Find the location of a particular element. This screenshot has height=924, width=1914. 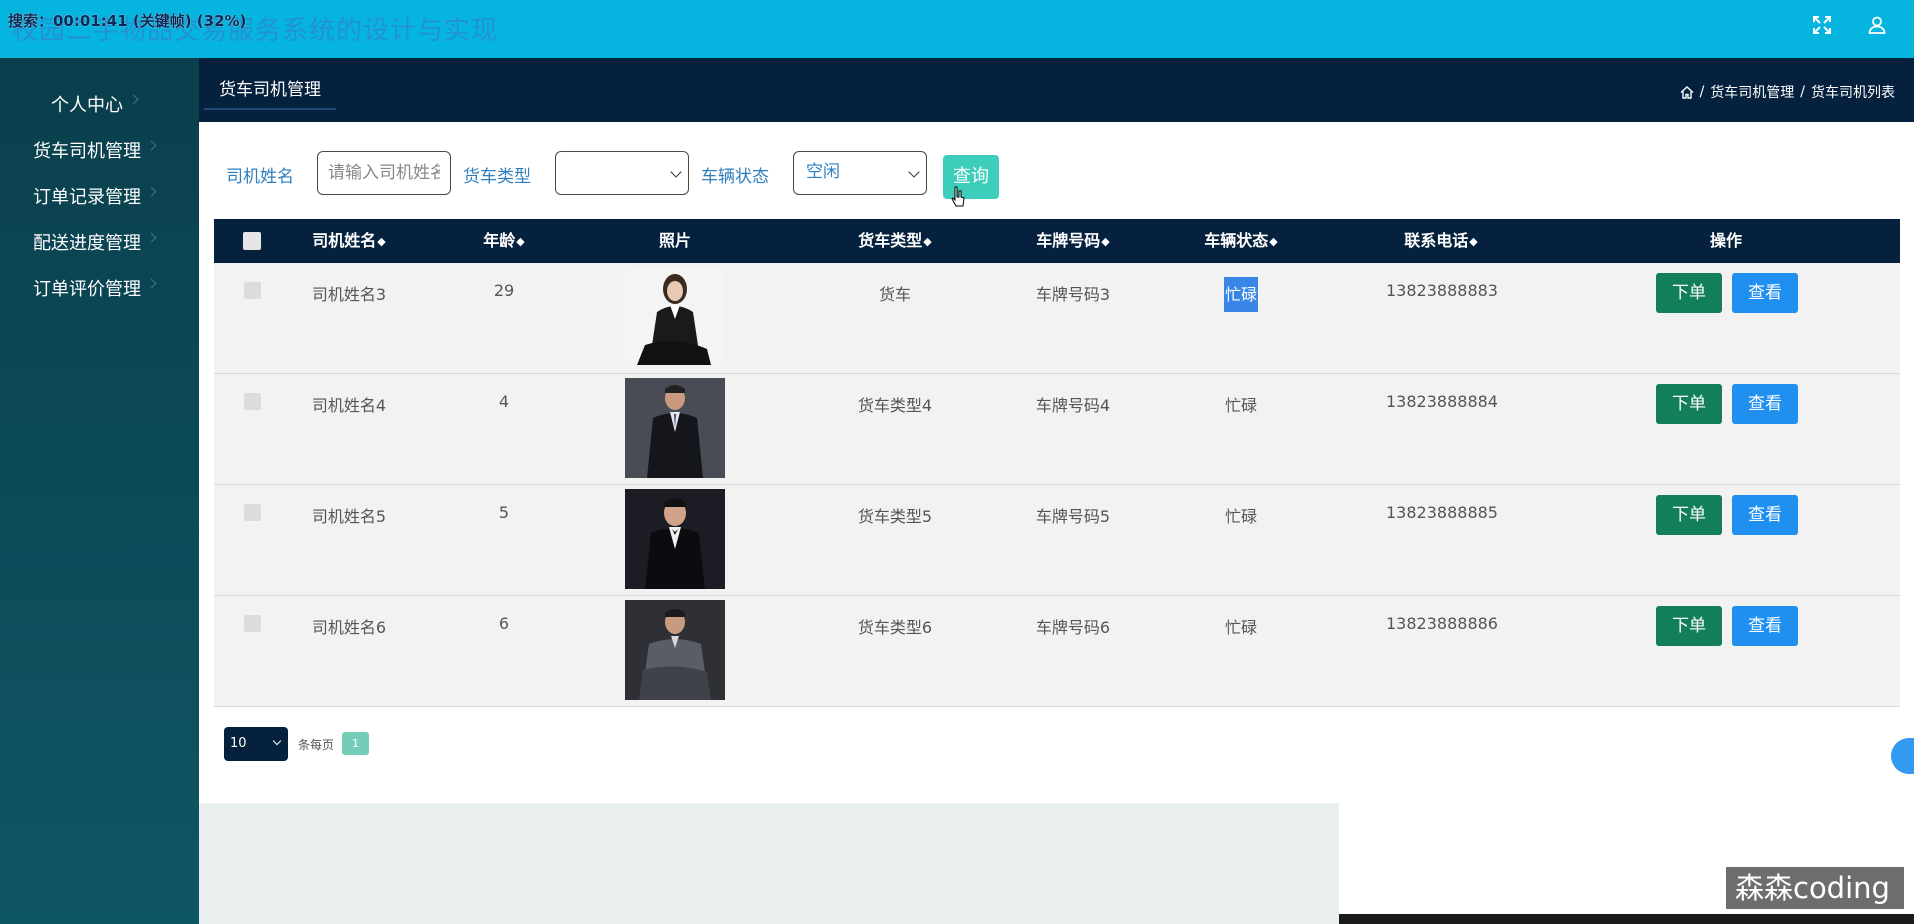

truck-type-select is located at coordinates (622, 173).